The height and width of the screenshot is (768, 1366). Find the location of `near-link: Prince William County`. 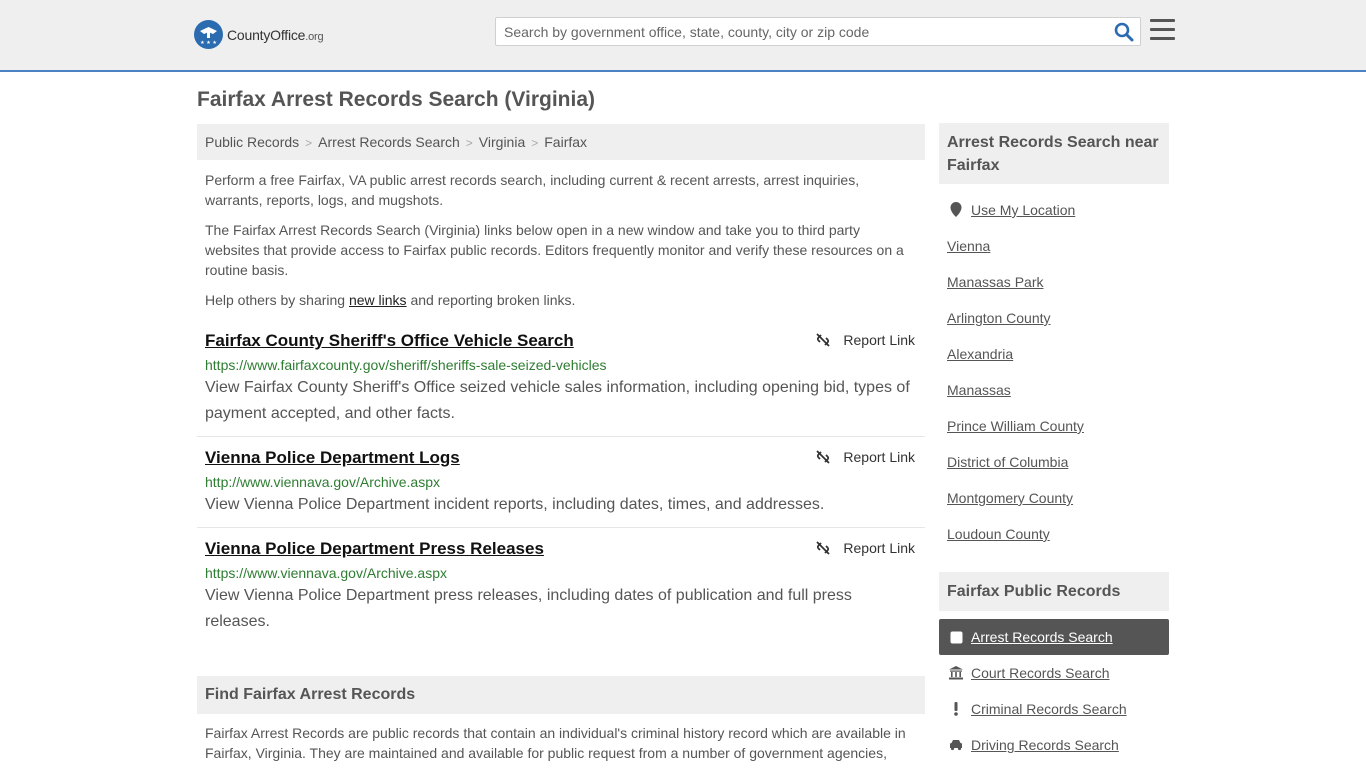

near-link: Prince William County is located at coordinates (1015, 426).